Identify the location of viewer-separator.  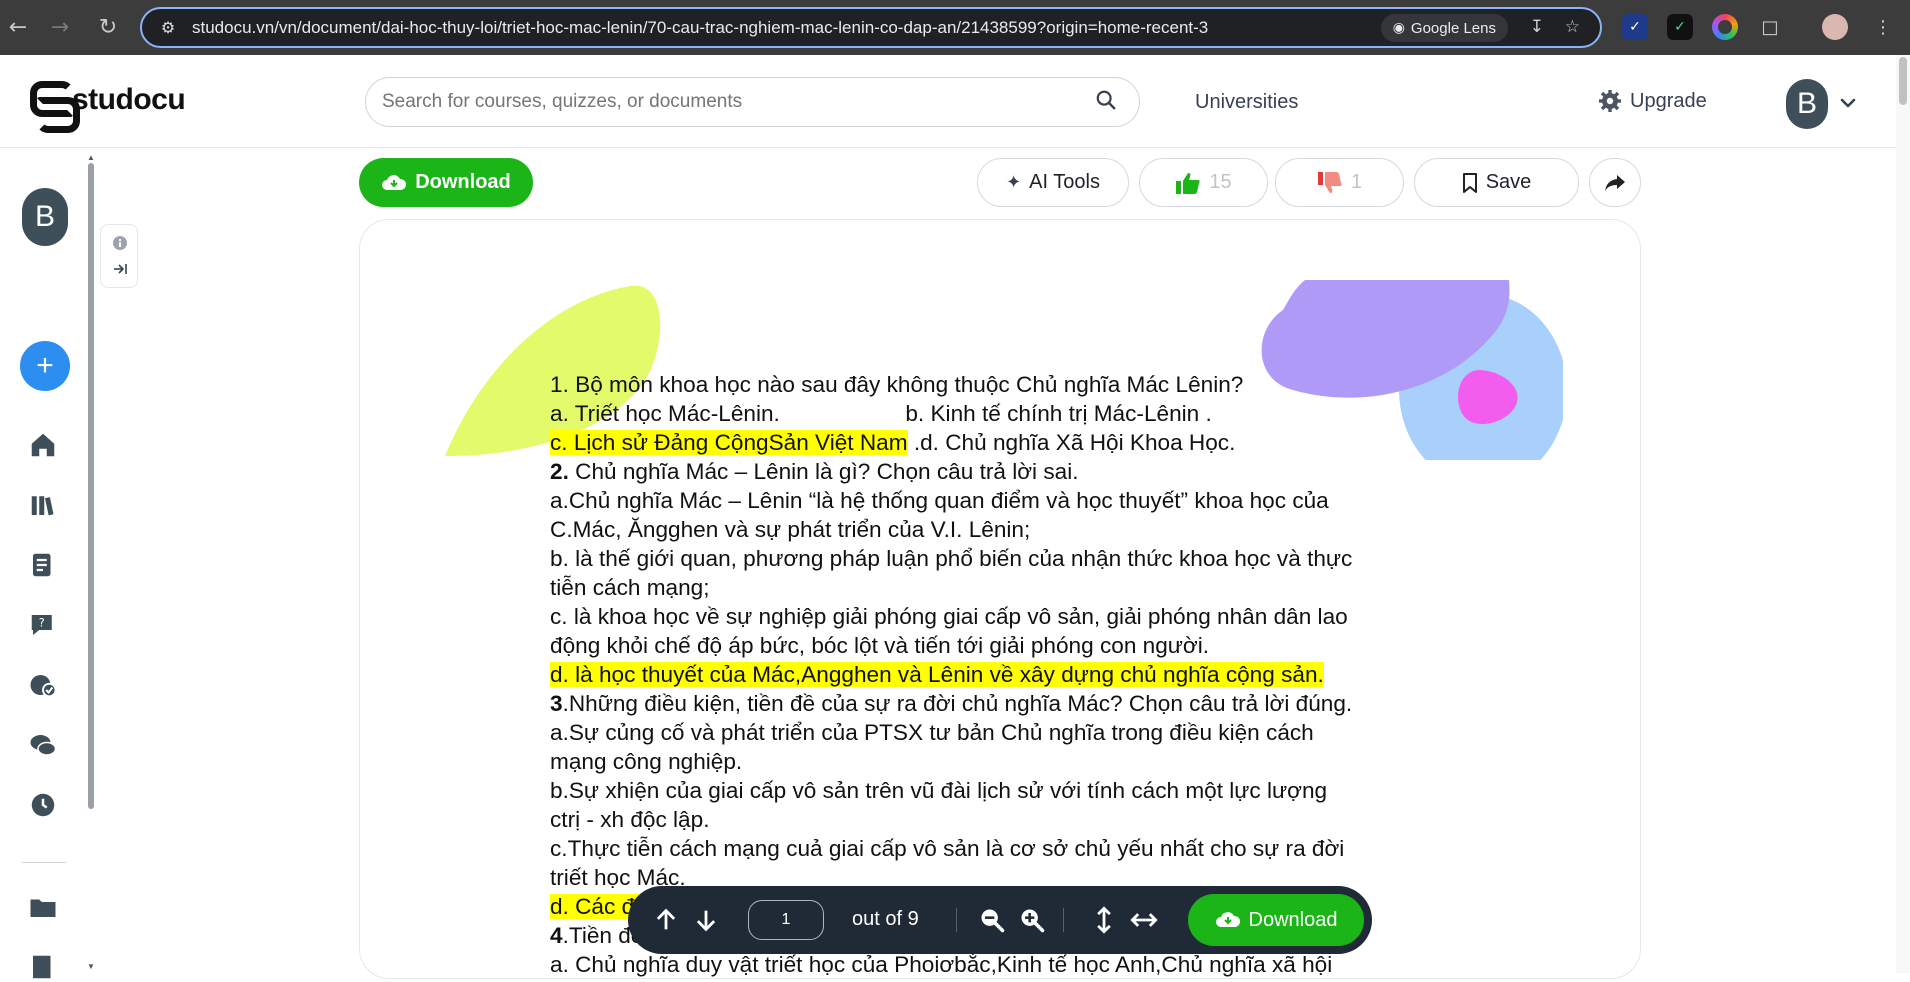
(956, 920).